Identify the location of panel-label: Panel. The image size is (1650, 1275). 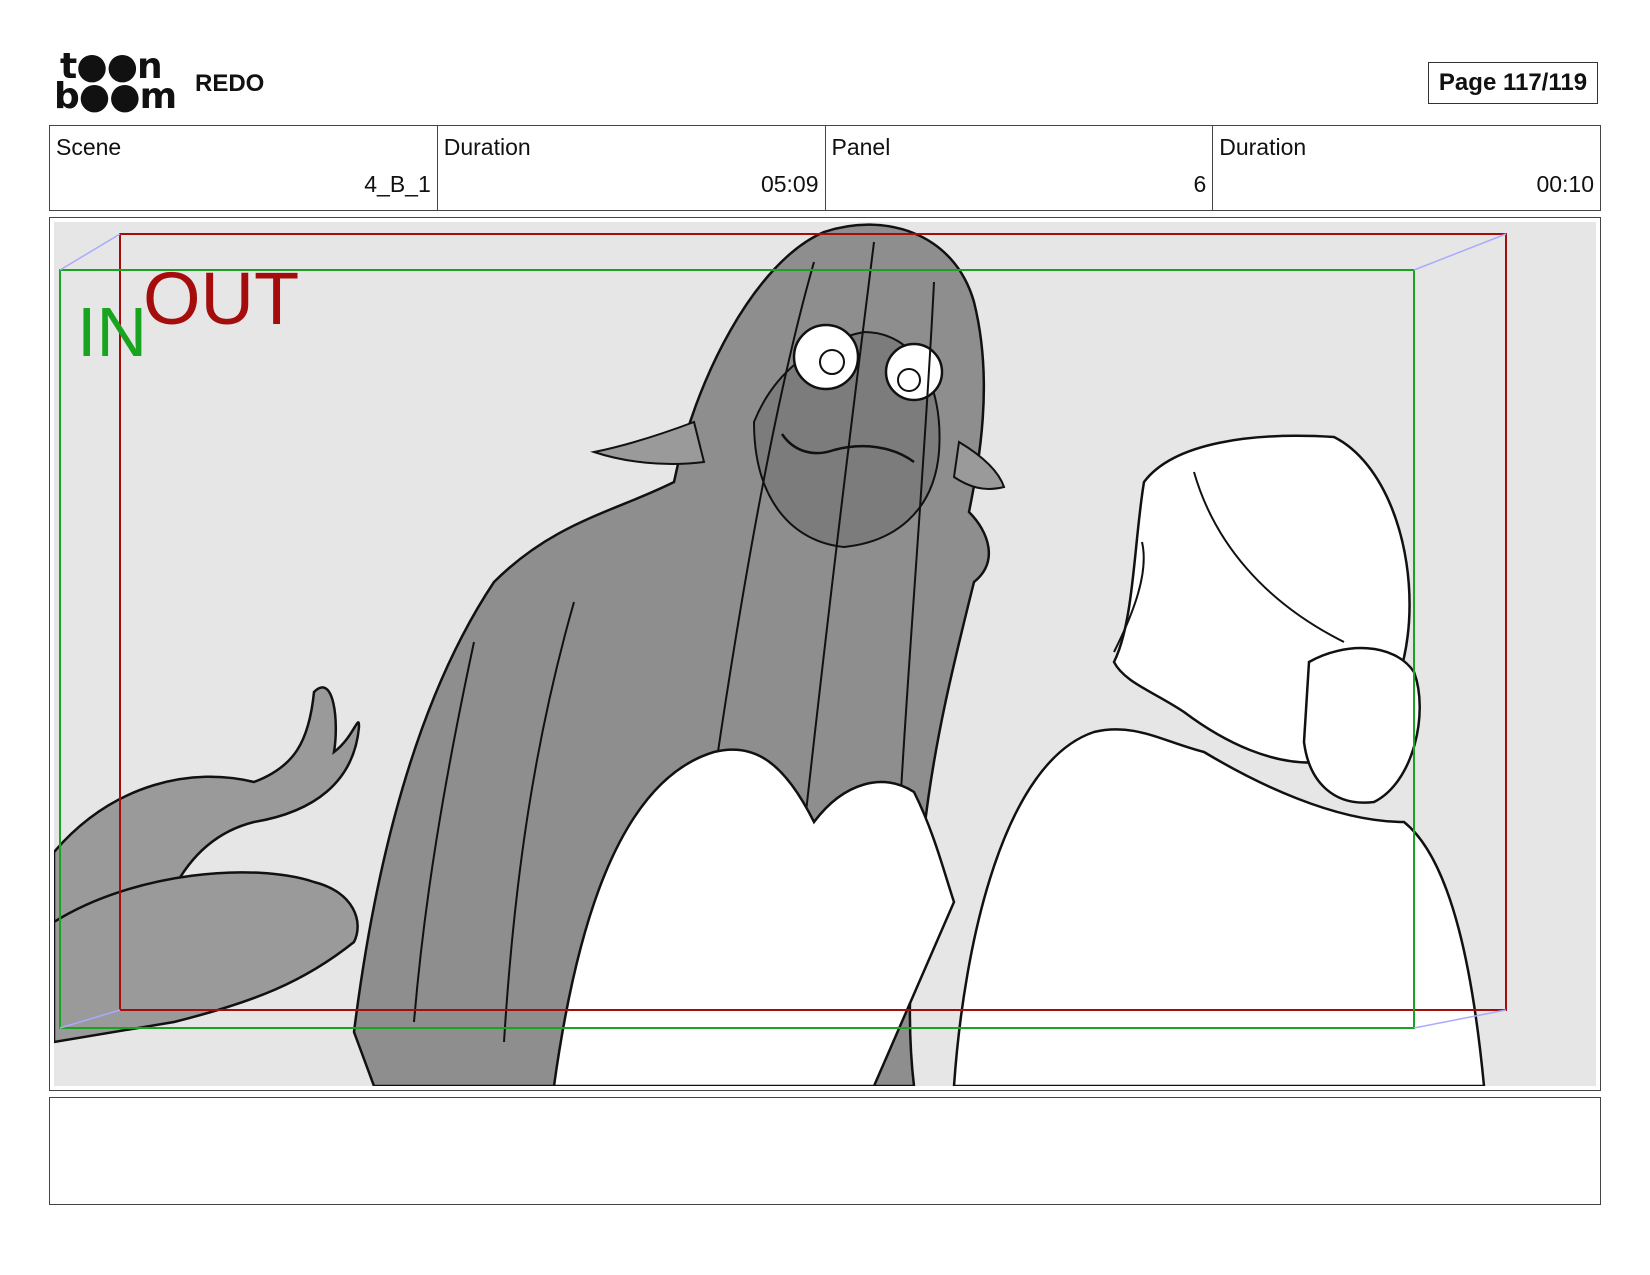
(861, 147).